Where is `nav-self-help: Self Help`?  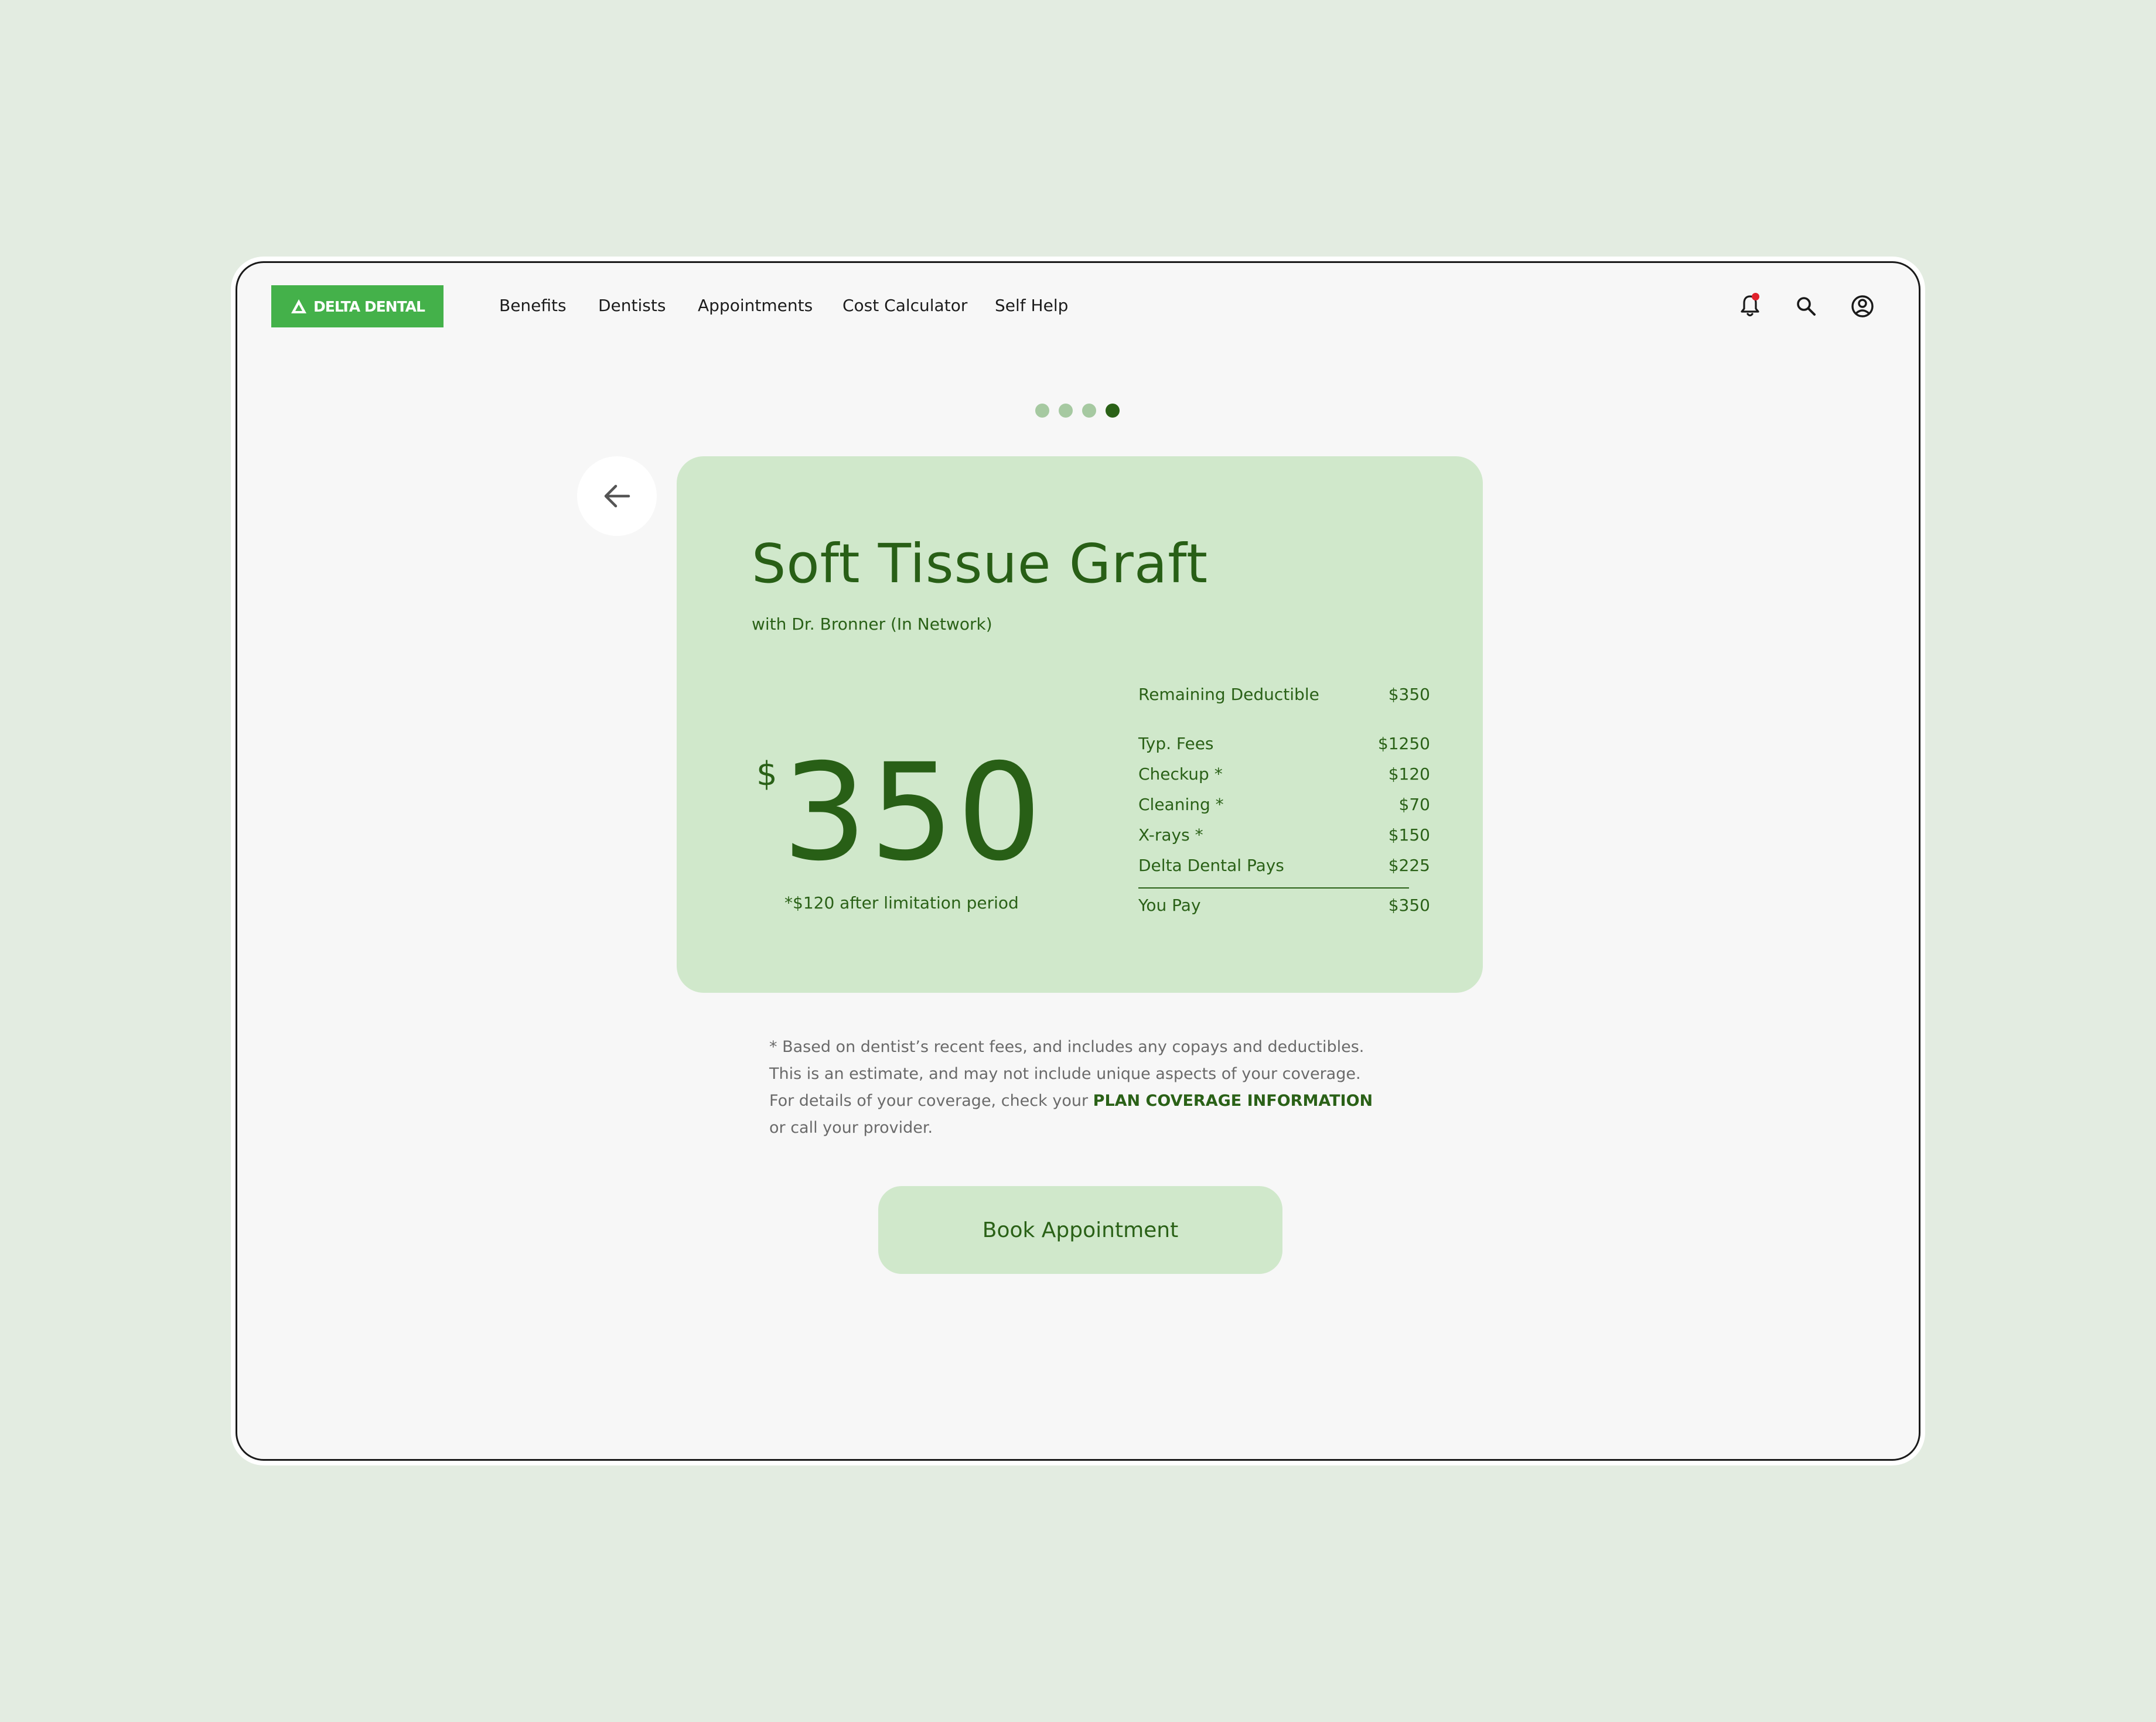 nav-self-help: Self Help is located at coordinates (1031, 306).